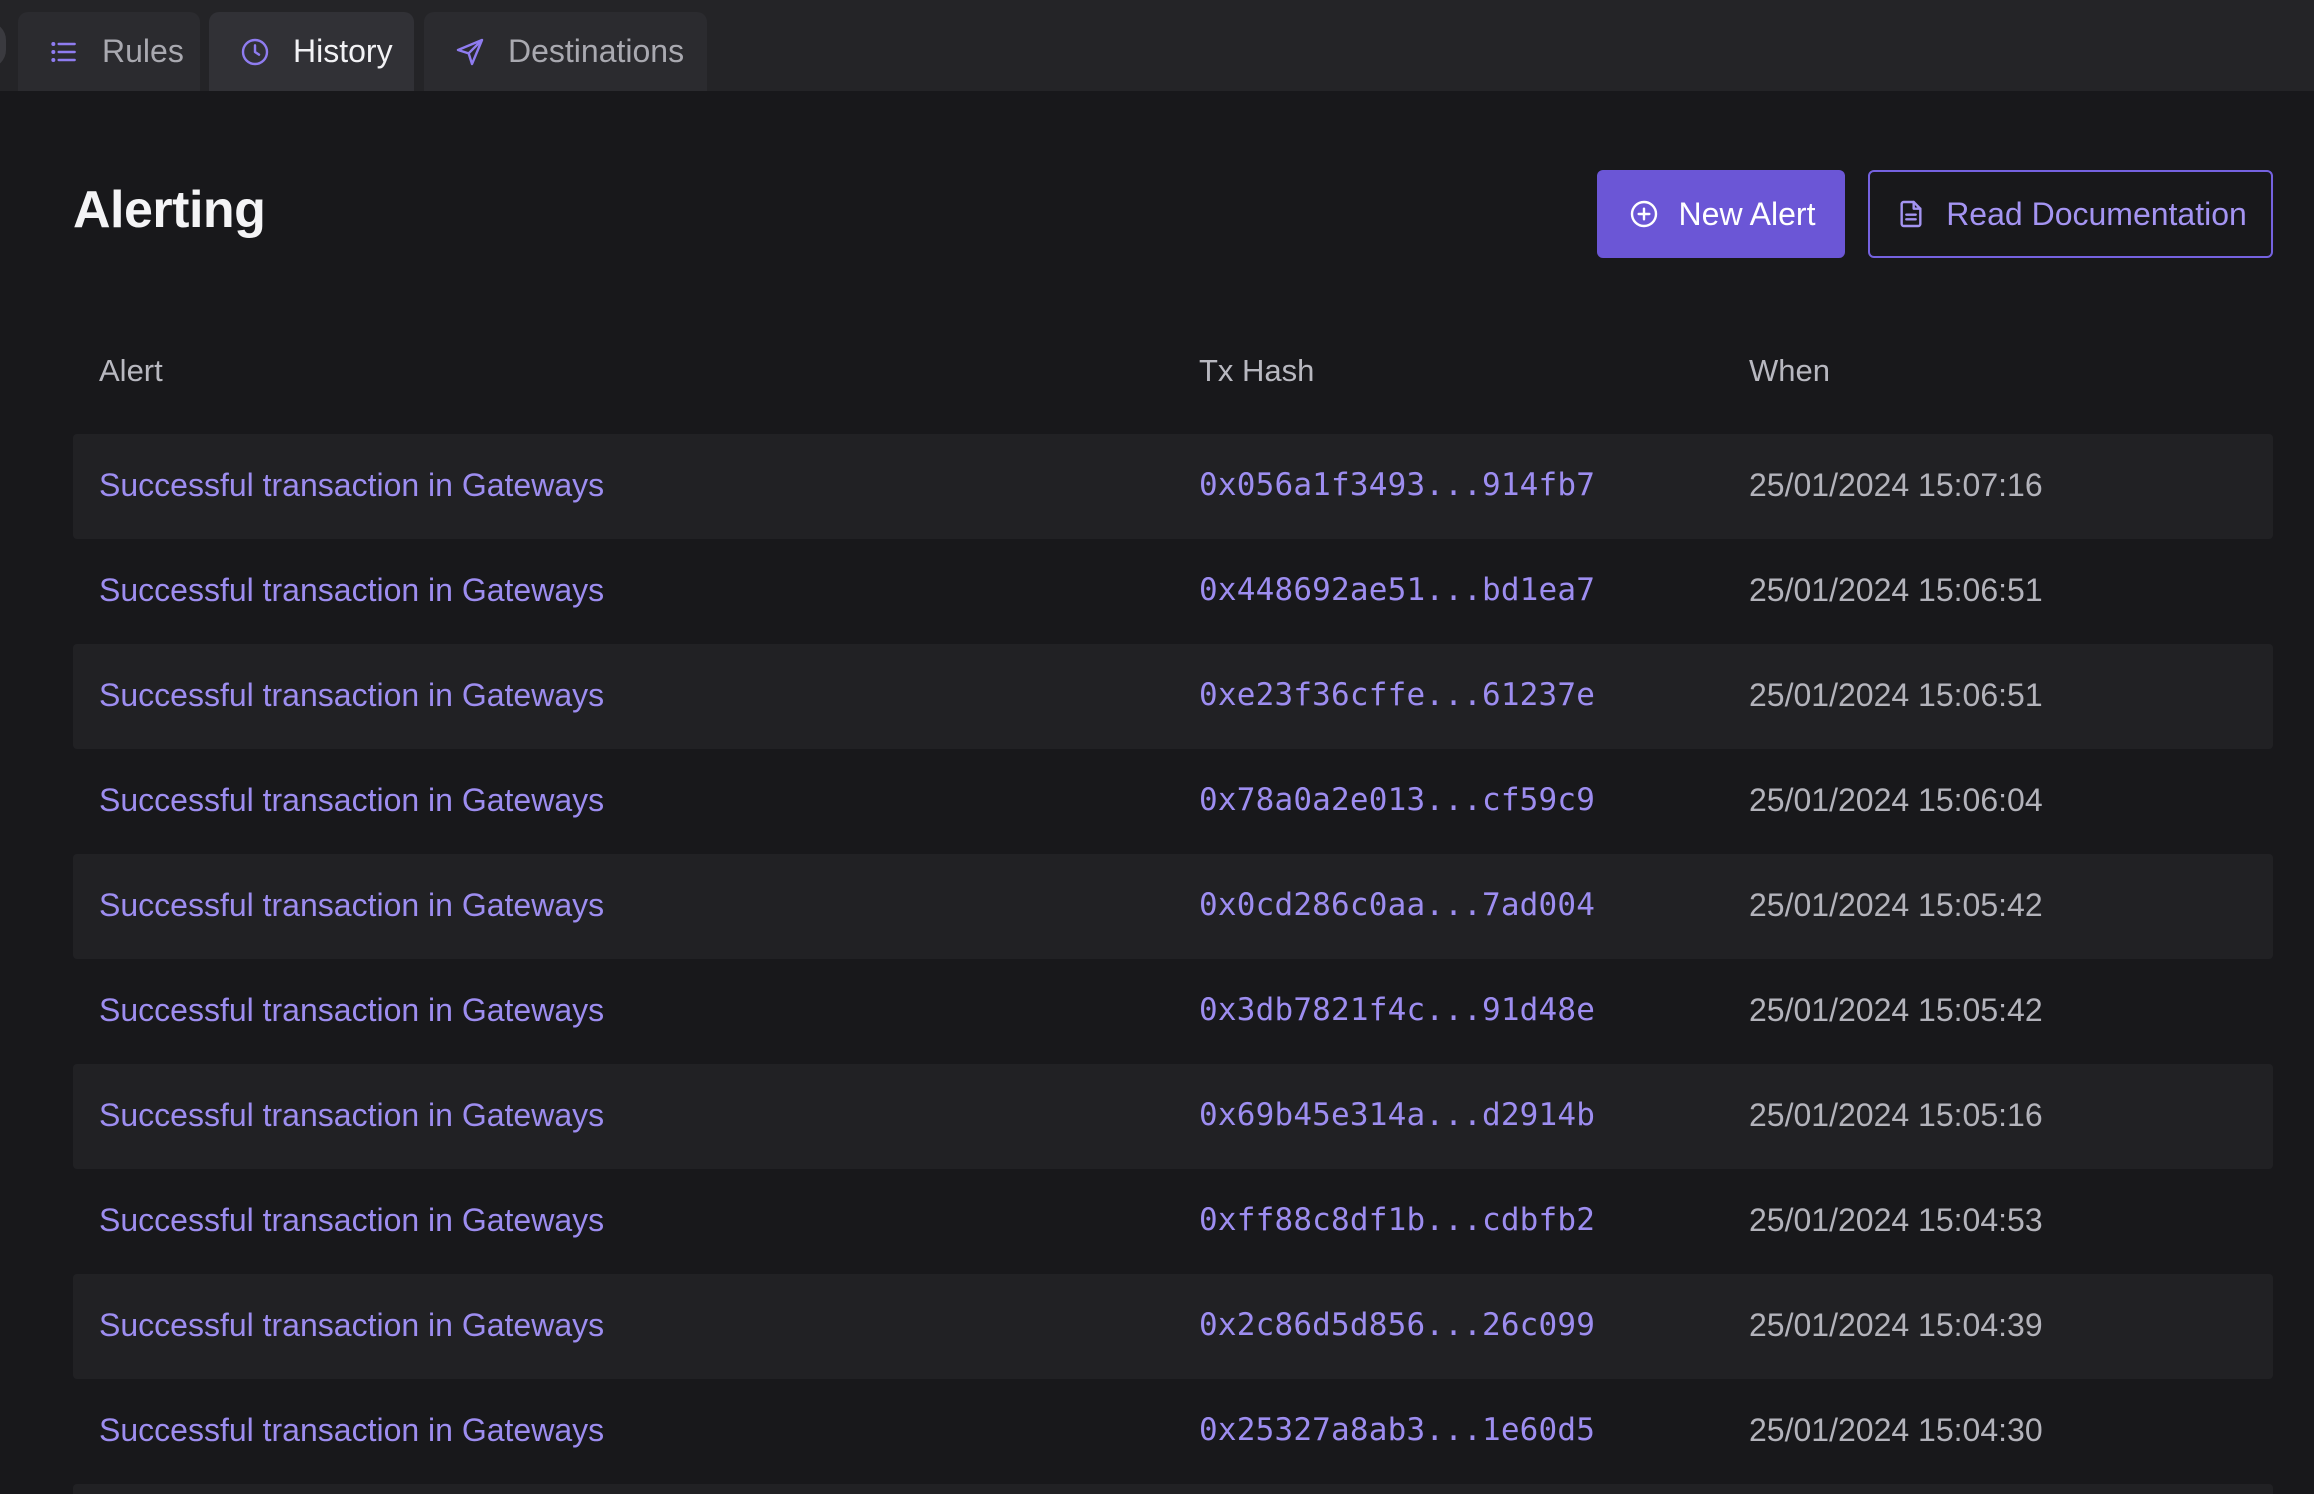 The image size is (2314, 1494). Describe the element at coordinates (343, 51) in the screenshot. I see `tab-history-label: History` at that location.